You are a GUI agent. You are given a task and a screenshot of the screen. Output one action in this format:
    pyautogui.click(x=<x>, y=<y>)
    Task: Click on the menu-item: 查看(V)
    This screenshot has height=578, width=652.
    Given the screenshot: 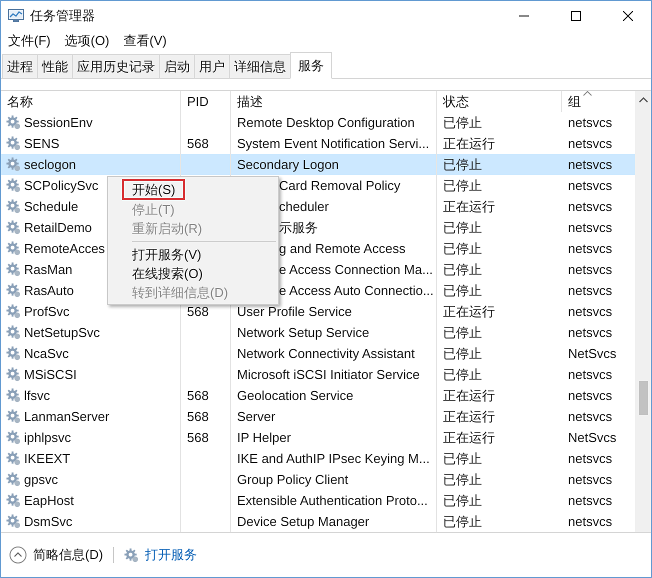 What is the action you would take?
    pyautogui.click(x=145, y=41)
    